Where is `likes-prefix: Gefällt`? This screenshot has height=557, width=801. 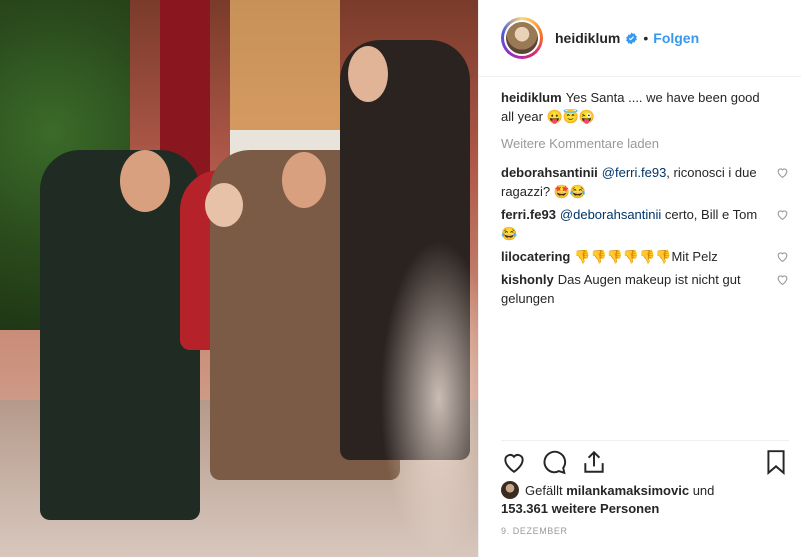 likes-prefix: Gefällt is located at coordinates (544, 490).